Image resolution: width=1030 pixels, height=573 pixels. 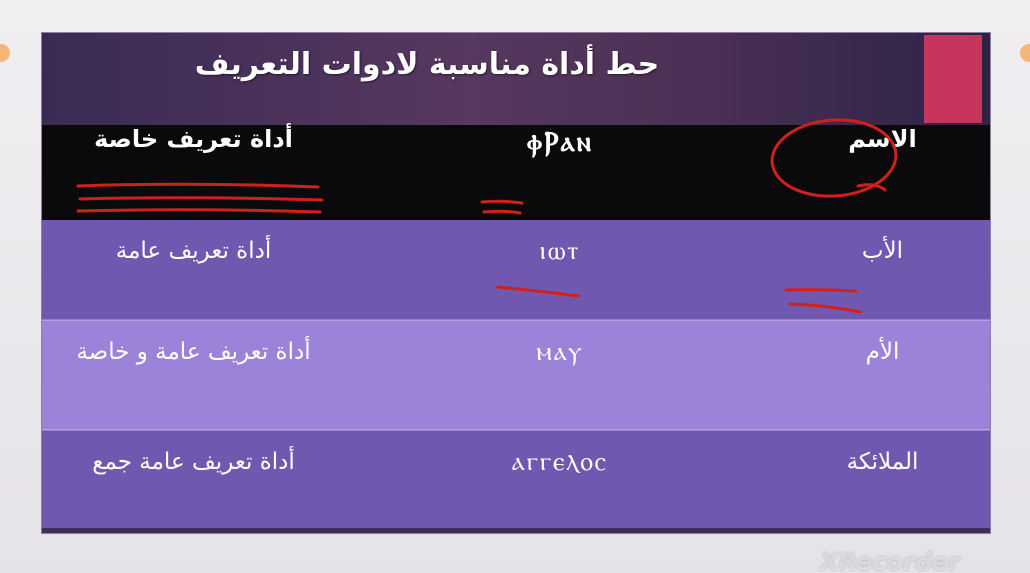 What do you see at coordinates (560, 141) in the screenshot?
I see `header-word: ⲫⲢⲁⲛ` at bounding box center [560, 141].